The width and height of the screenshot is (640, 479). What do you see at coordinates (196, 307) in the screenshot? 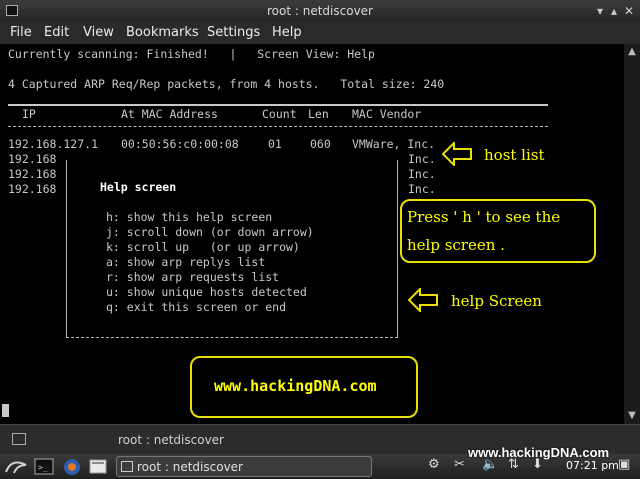
I see `help-item: q: exit this screen or end` at bounding box center [196, 307].